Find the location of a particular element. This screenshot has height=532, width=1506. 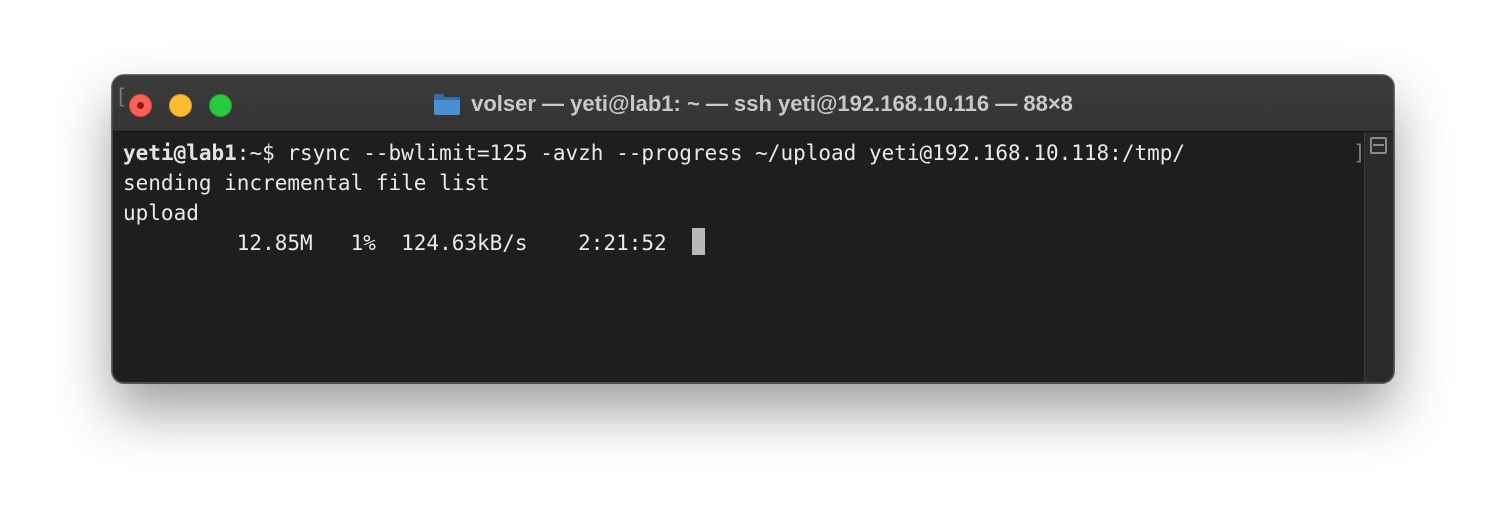

prompt-user: yeti@lab1 is located at coordinates (180, 153).